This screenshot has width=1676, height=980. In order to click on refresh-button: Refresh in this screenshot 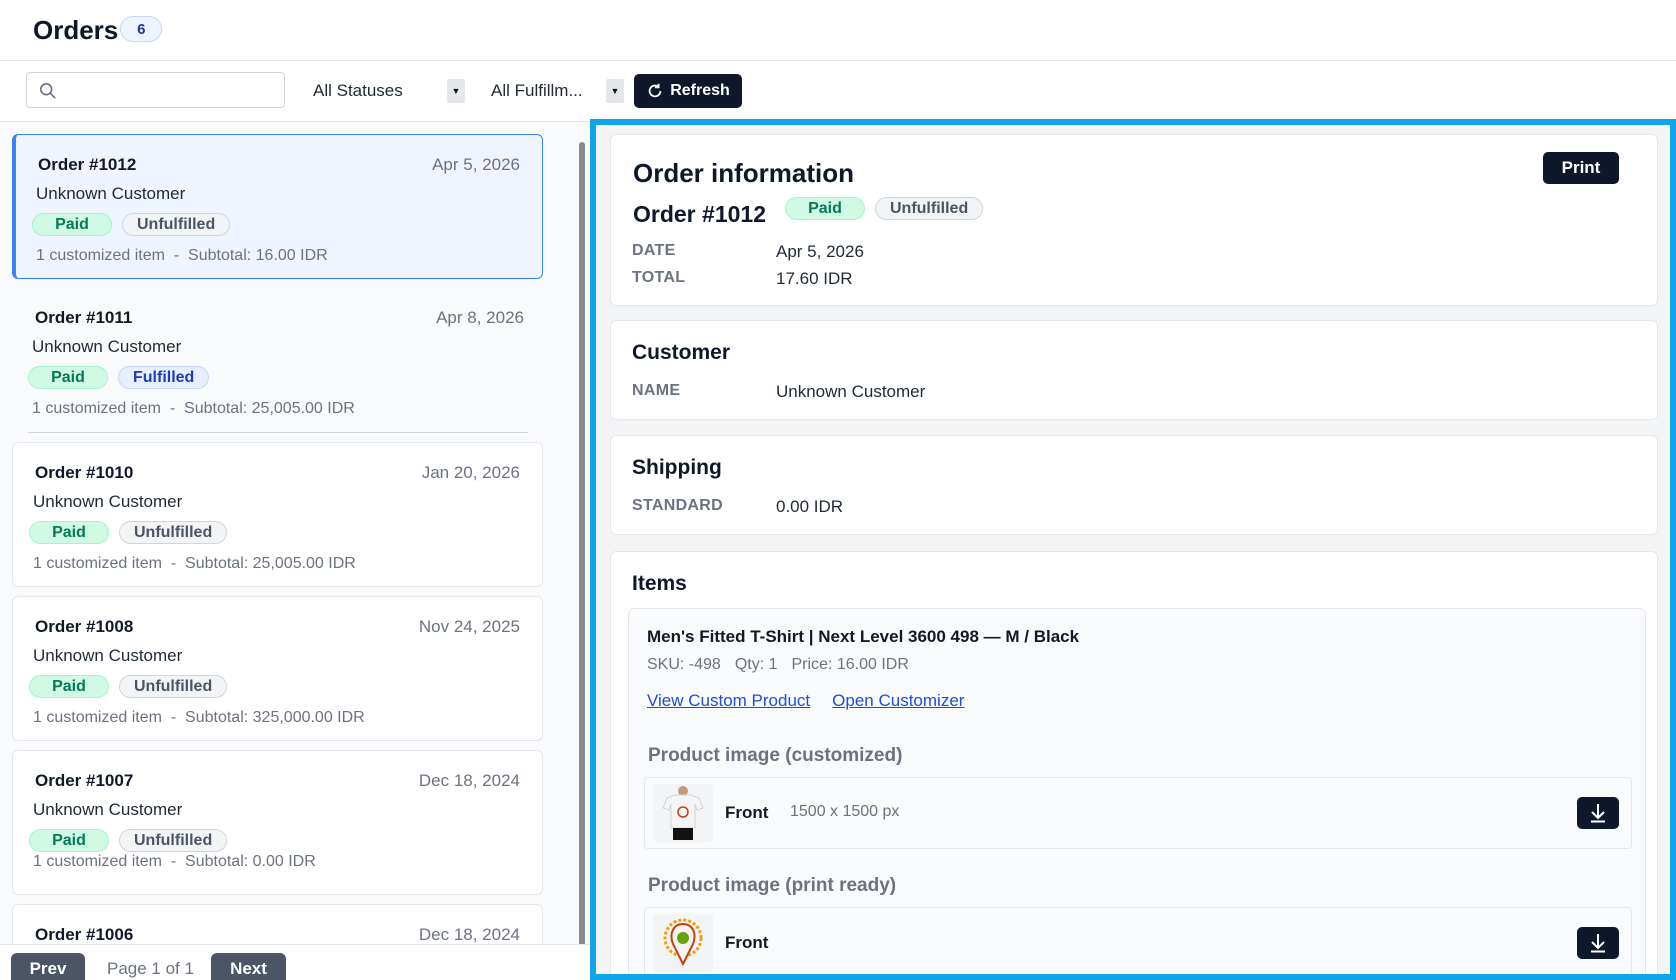, I will do `click(688, 91)`.